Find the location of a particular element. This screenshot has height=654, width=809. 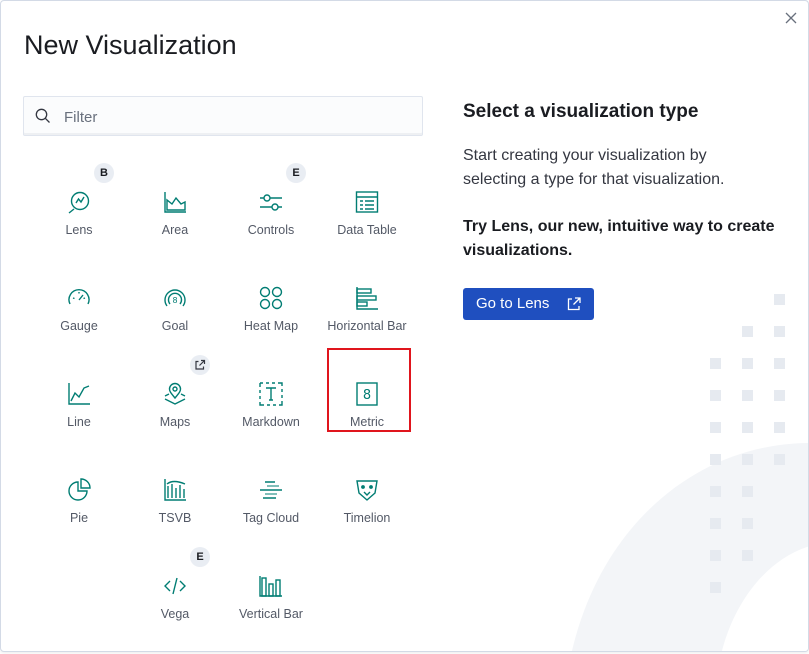

close-icon is located at coordinates (791, 18).